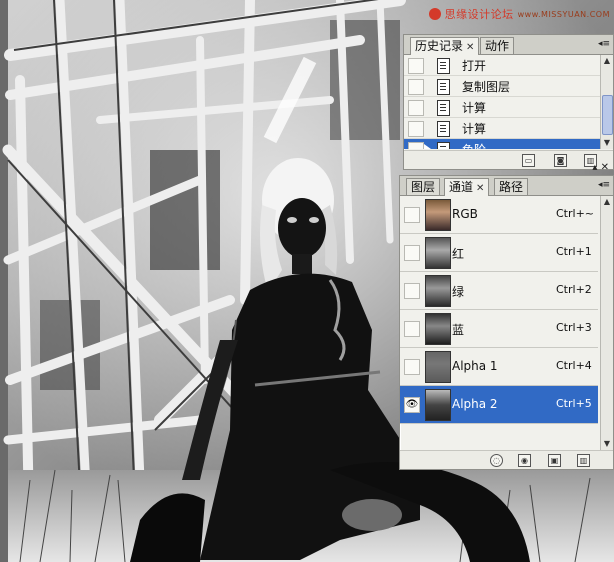  Describe the element at coordinates (458, 292) in the screenshot. I see `channel-name: 绿` at that location.